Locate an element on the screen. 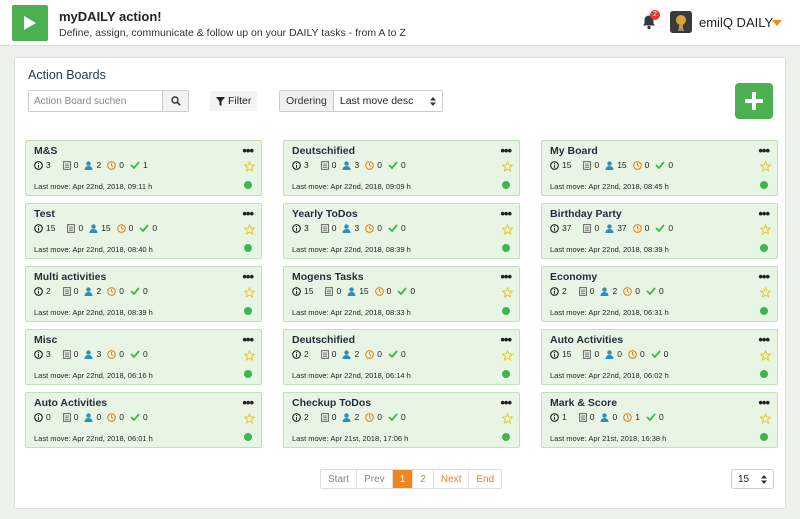 The image size is (800, 519). stat-info: 1 is located at coordinates (558, 417).